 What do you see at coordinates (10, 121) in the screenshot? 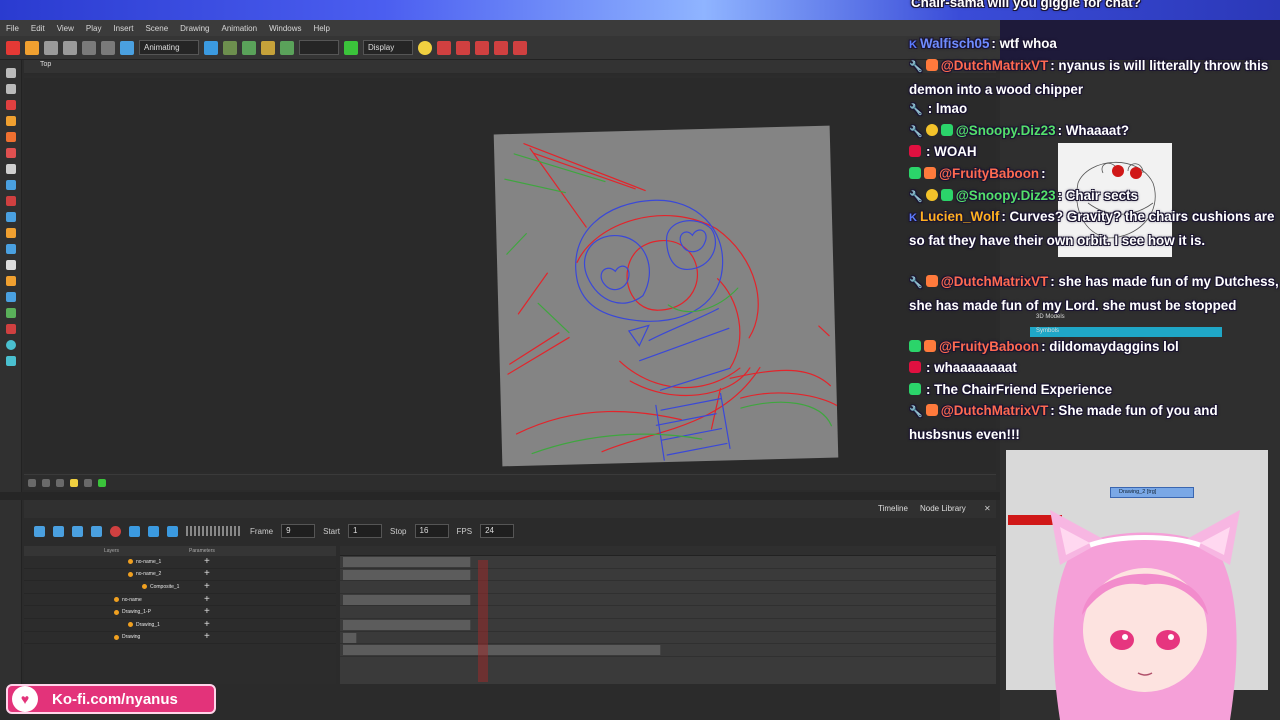
I see `pencil-tool-icon` at bounding box center [10, 121].